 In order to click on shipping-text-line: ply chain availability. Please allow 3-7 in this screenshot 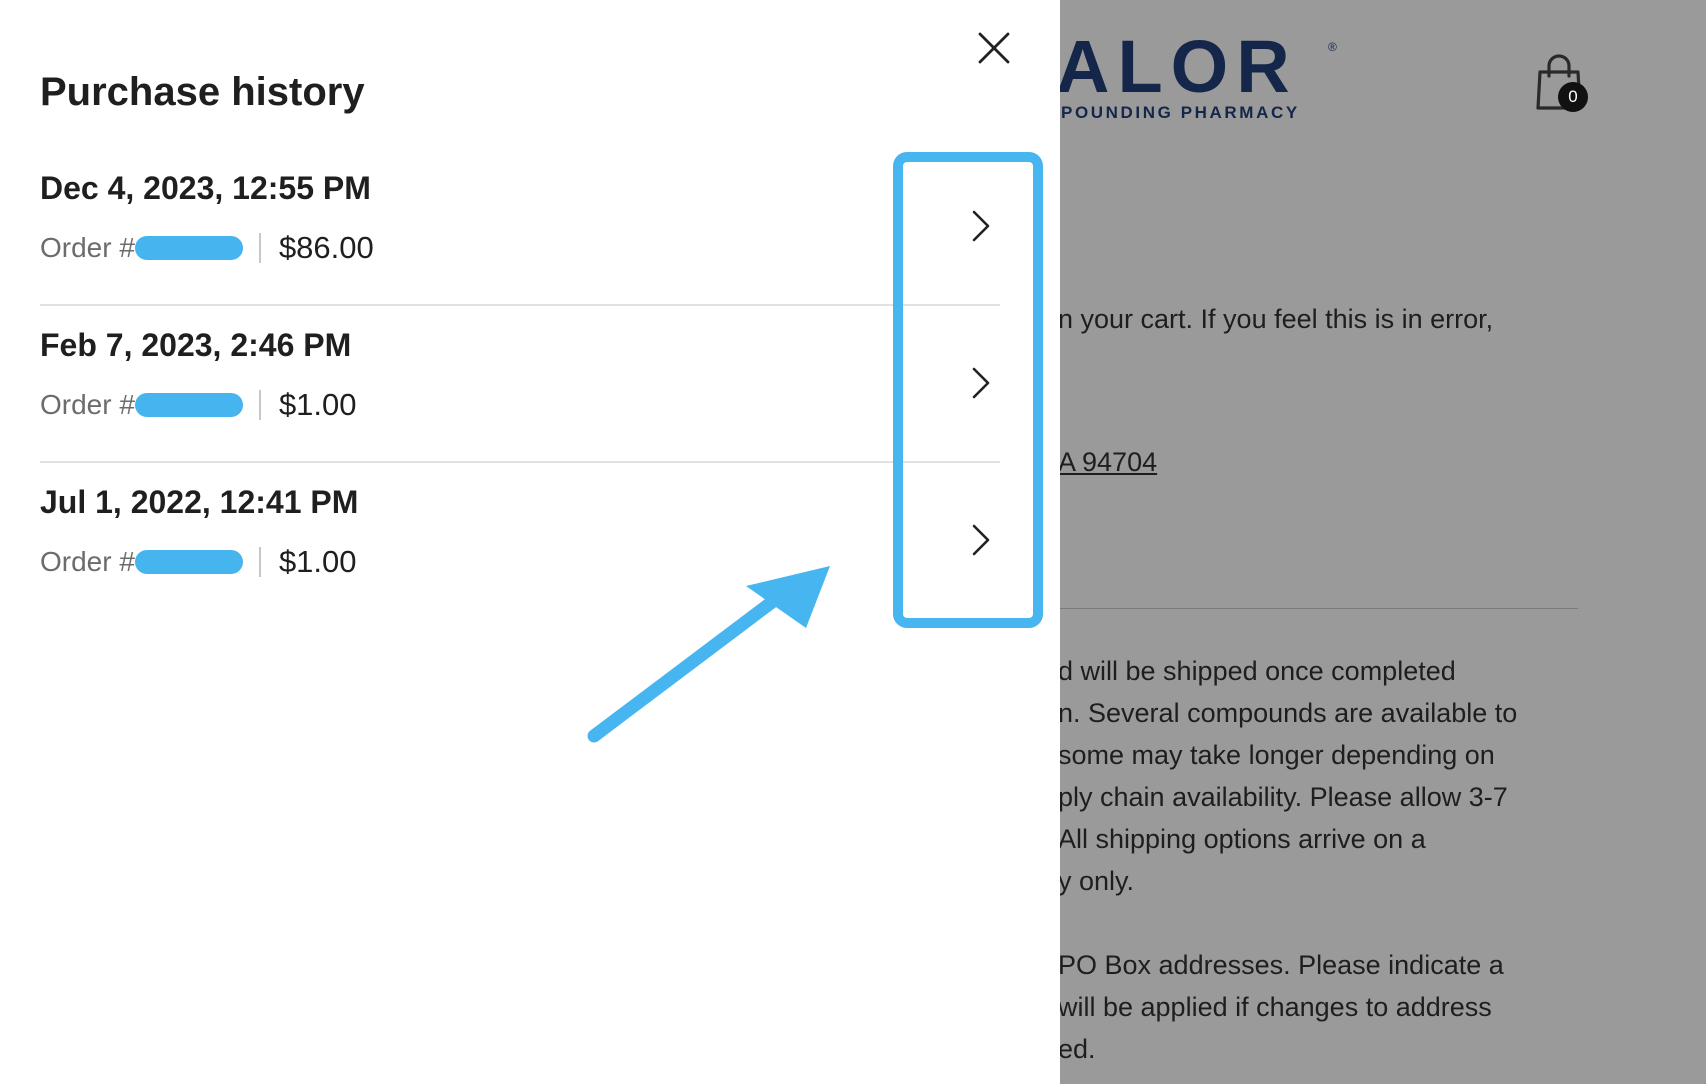, I will do `click(1283, 797)`.